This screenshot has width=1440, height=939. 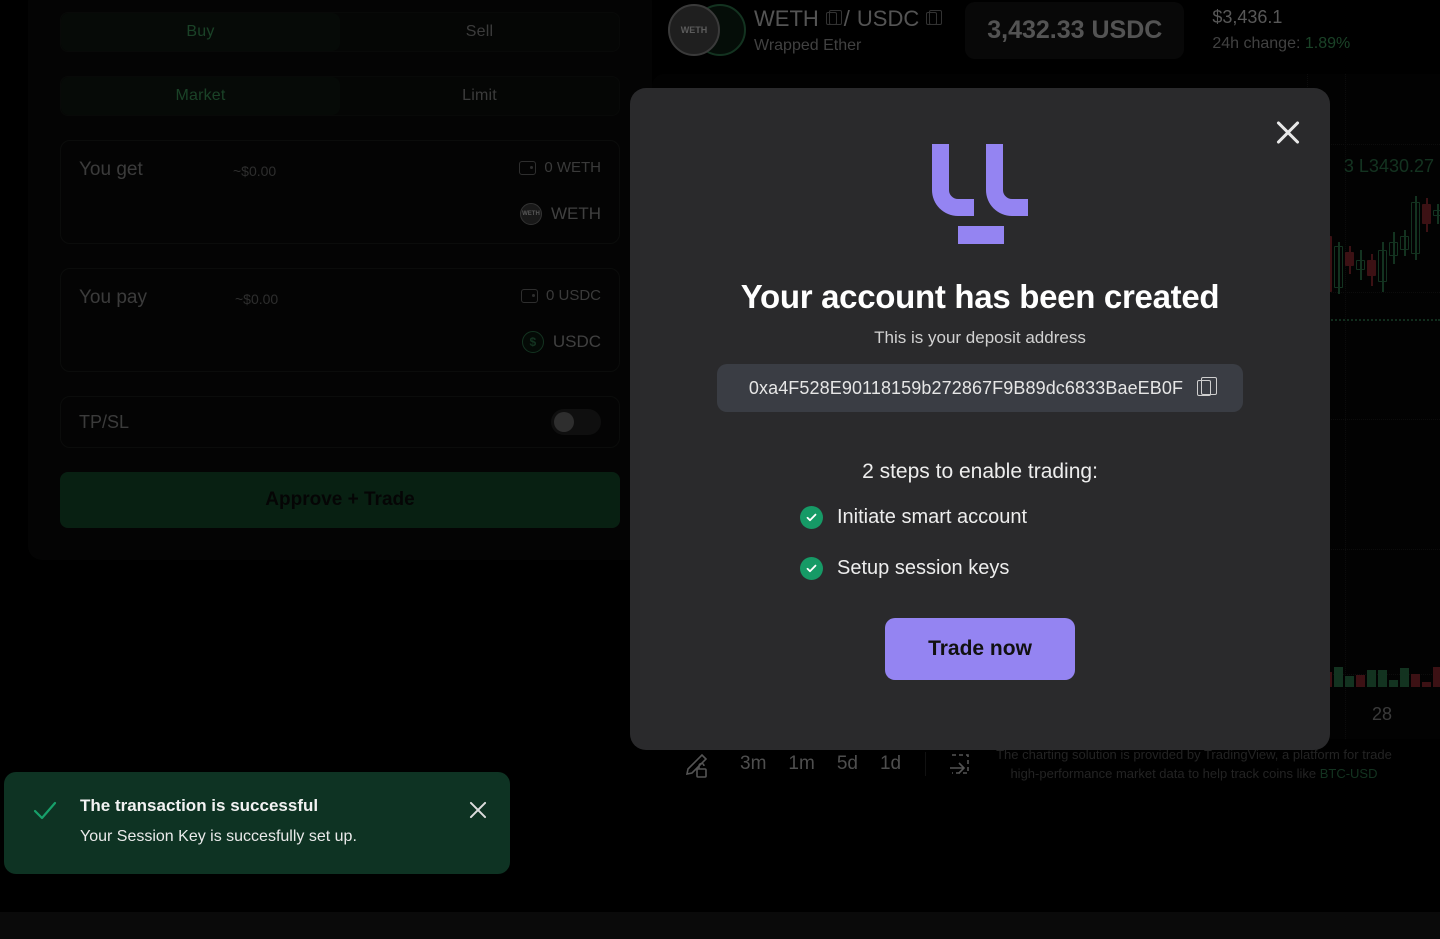 What do you see at coordinates (980, 649) in the screenshot?
I see `trade-now-button: Trade now` at bounding box center [980, 649].